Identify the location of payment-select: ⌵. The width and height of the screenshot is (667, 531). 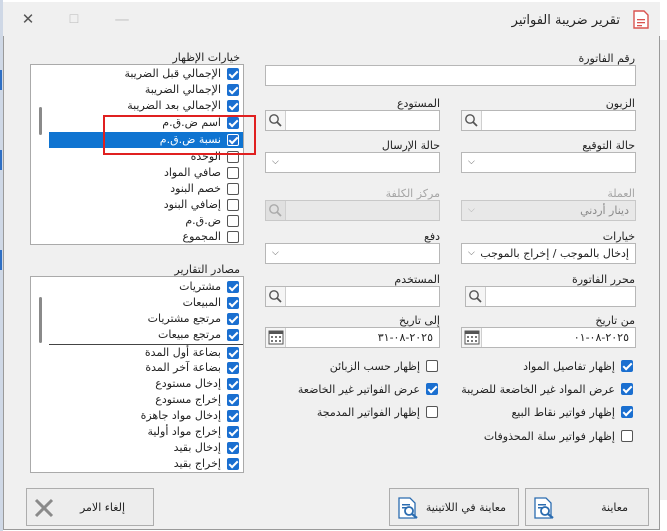
(352, 253).